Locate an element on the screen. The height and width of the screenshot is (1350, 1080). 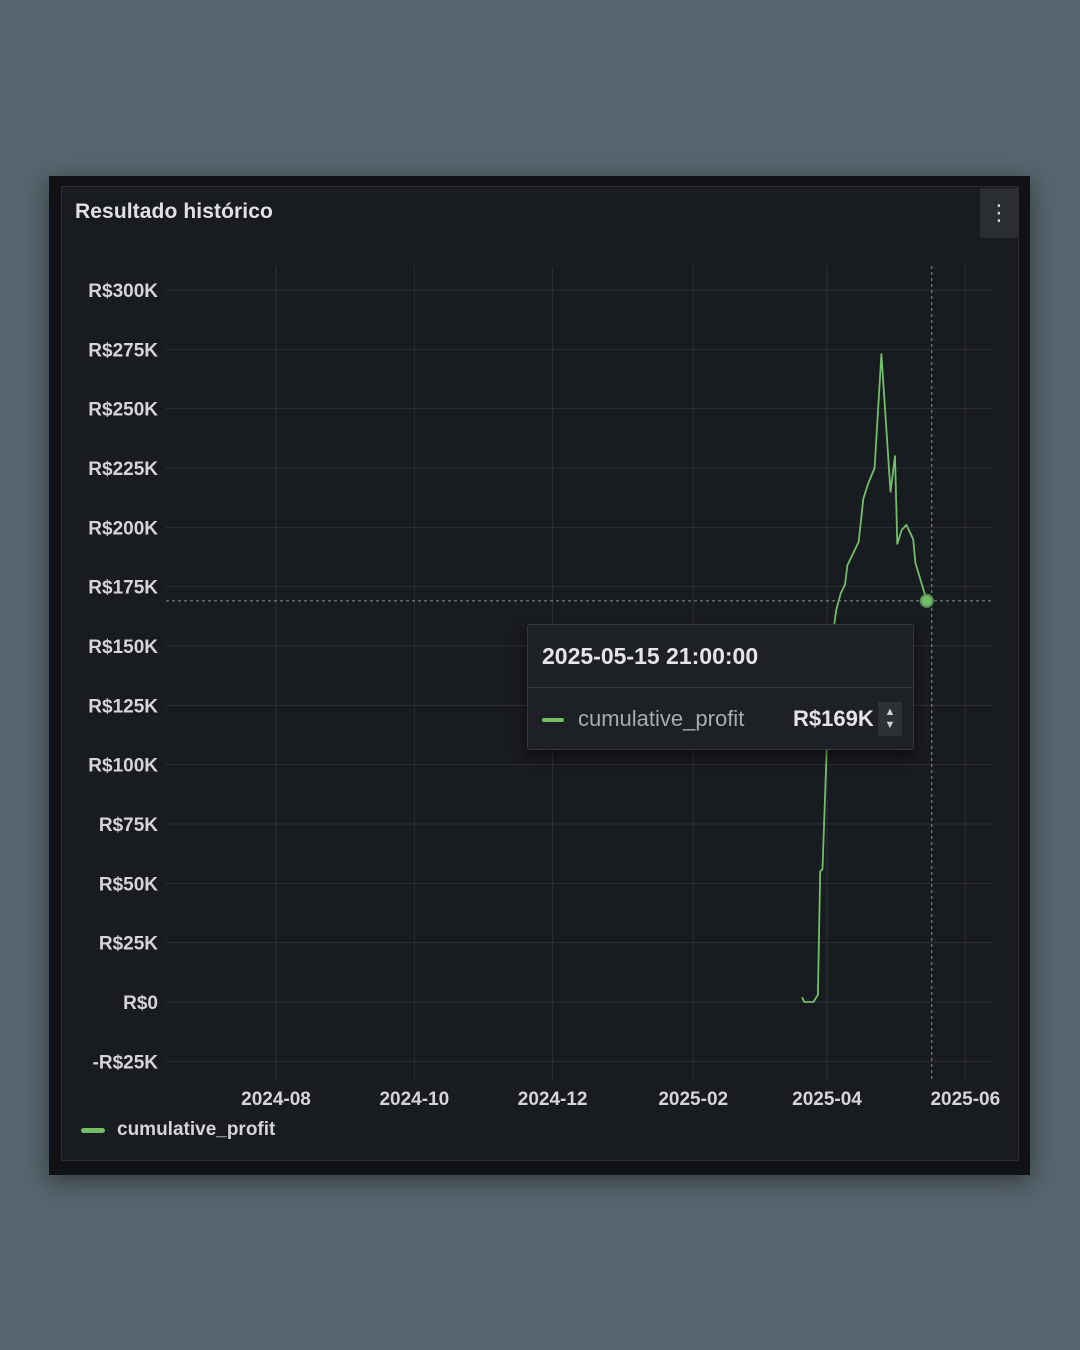
y-tick-label: R$300K is located at coordinates (123, 291).